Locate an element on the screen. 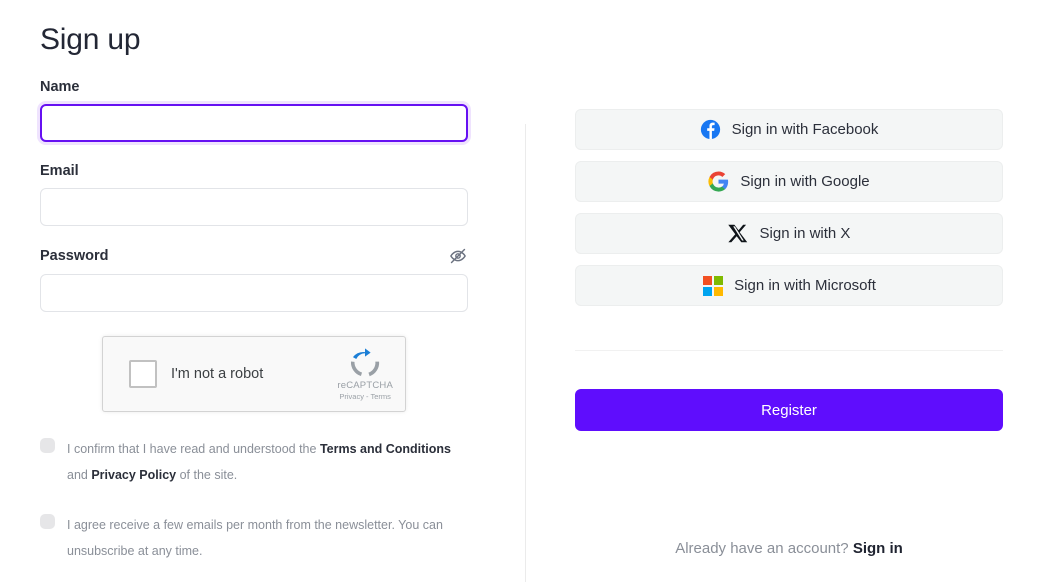  page-title: Sign up is located at coordinates (90, 39).